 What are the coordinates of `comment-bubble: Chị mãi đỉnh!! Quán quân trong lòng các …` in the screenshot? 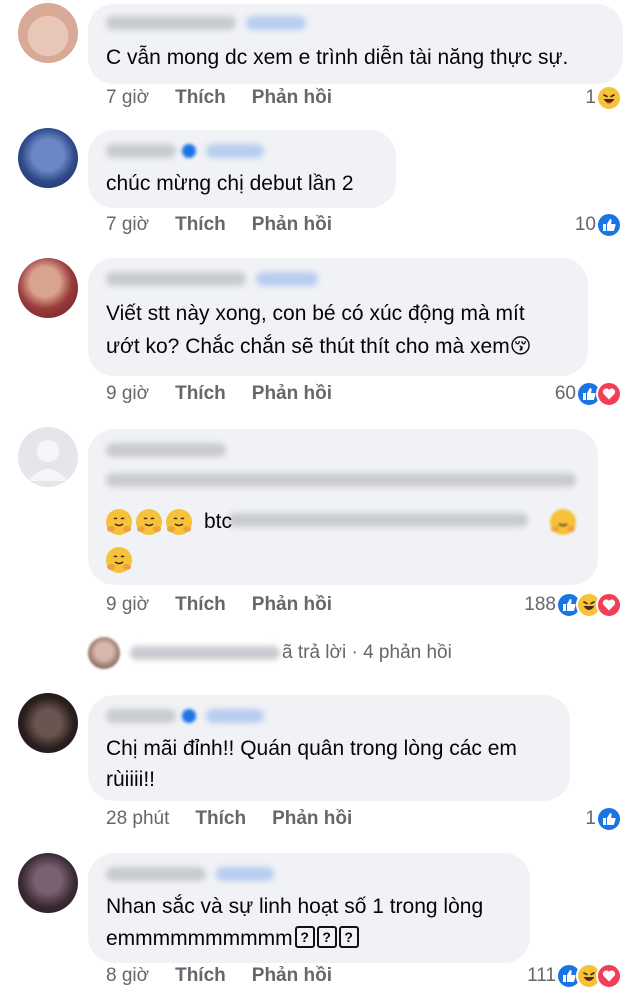 It's located at (329, 748).